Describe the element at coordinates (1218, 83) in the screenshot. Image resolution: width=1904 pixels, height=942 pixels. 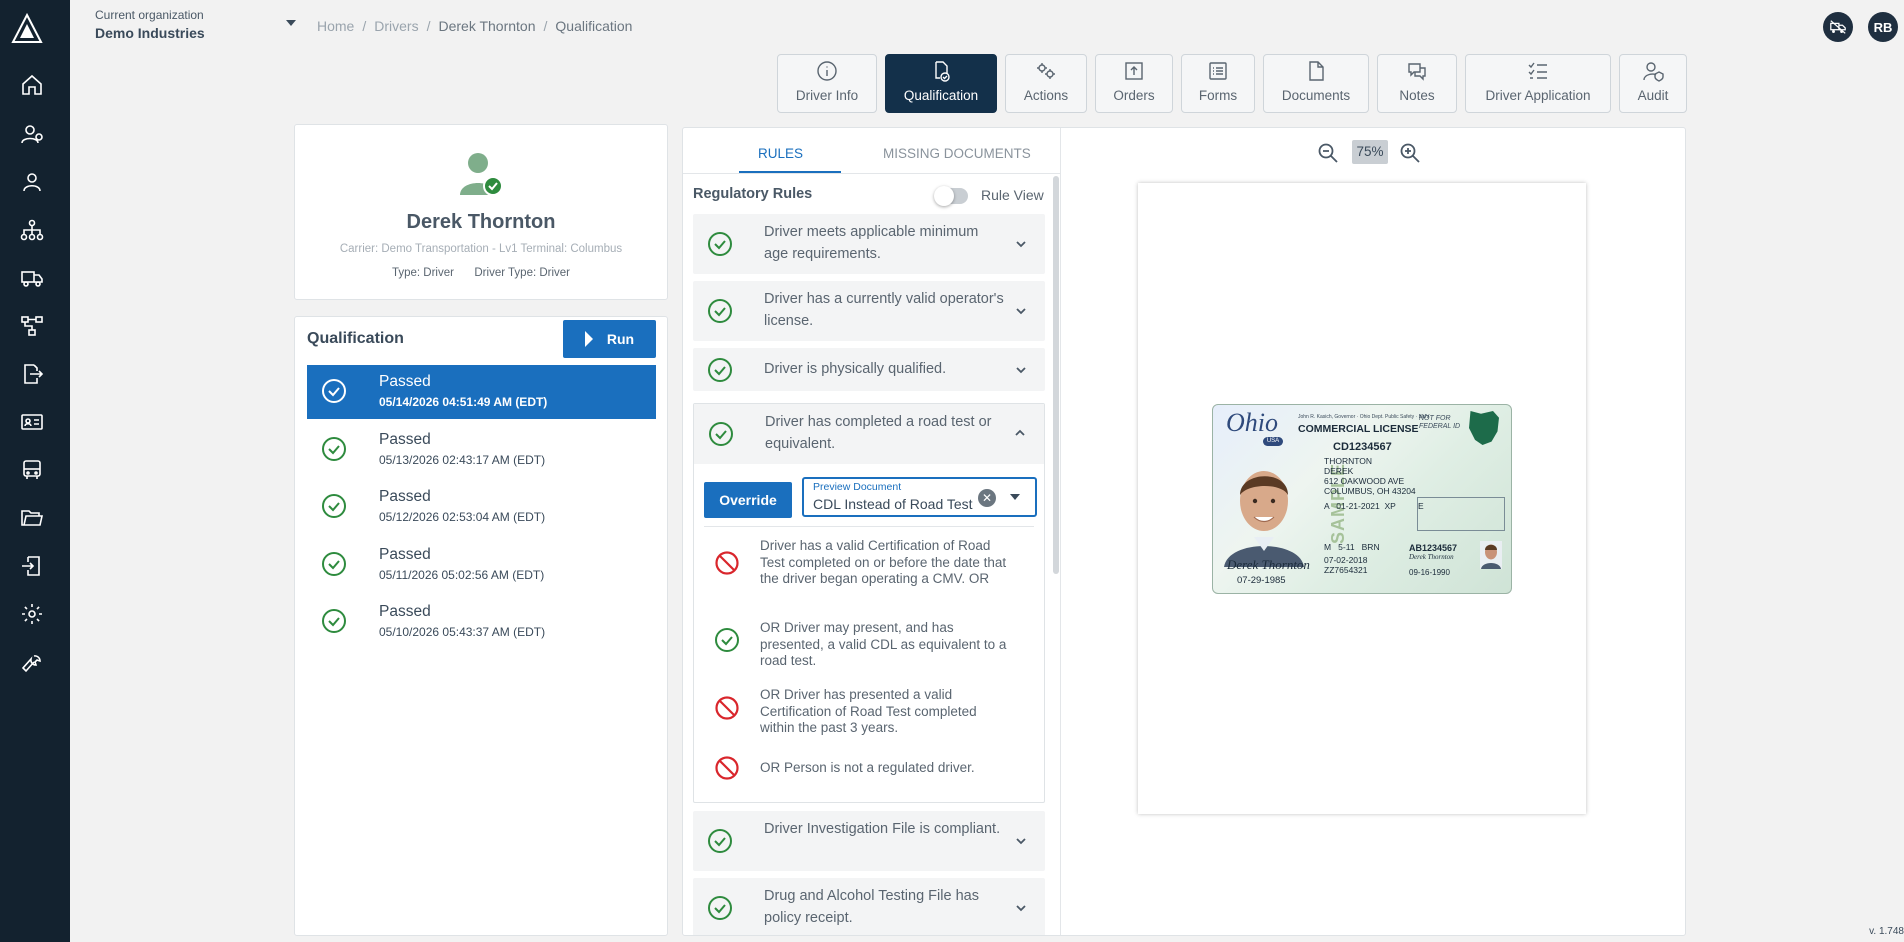
I see `tab-forms: Forms` at that location.